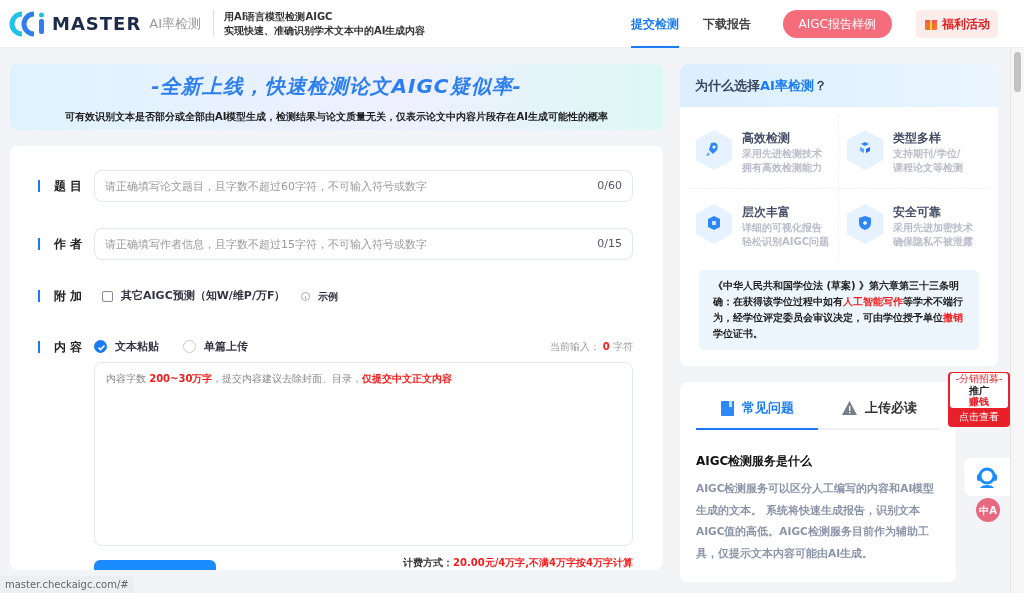 The width and height of the screenshot is (1024, 593). I want to click on feature-text: 轻松识别AIGC问题, so click(785, 241).